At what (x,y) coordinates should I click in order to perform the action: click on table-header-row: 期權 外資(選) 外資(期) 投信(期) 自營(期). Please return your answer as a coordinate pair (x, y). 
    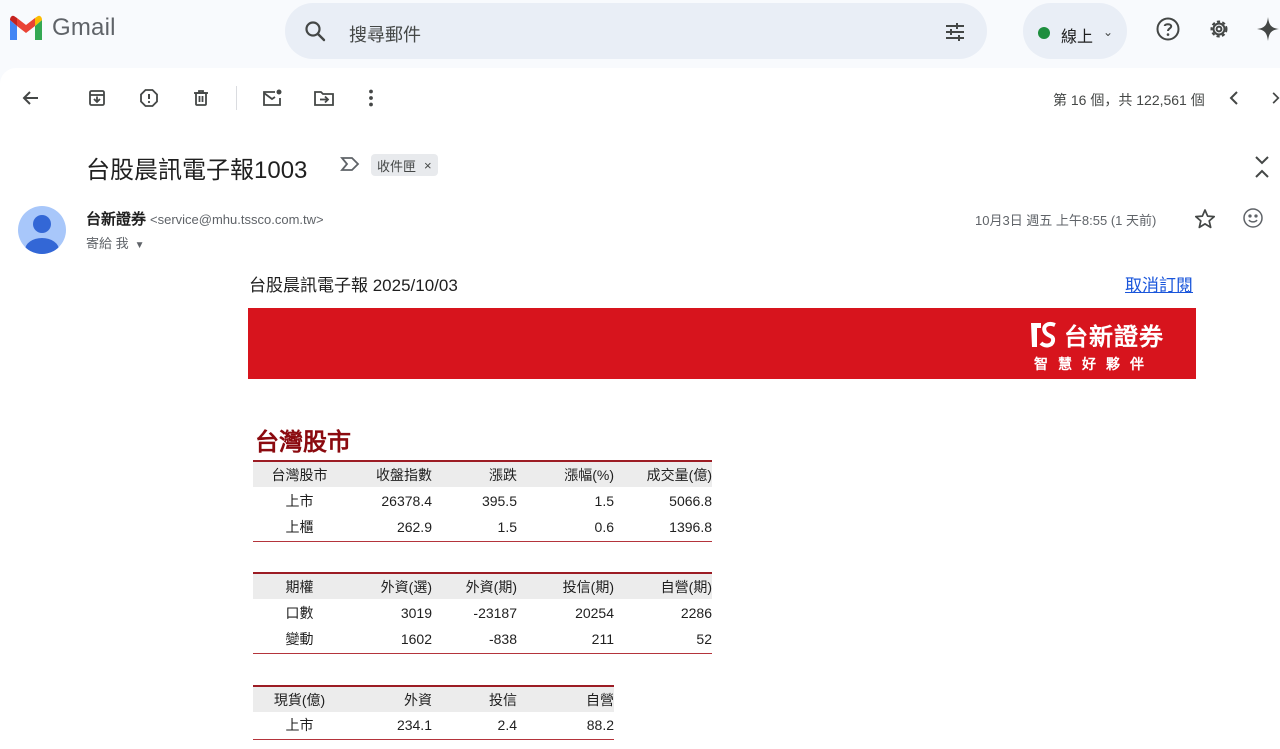
    Looking at the image, I should click on (482, 586).